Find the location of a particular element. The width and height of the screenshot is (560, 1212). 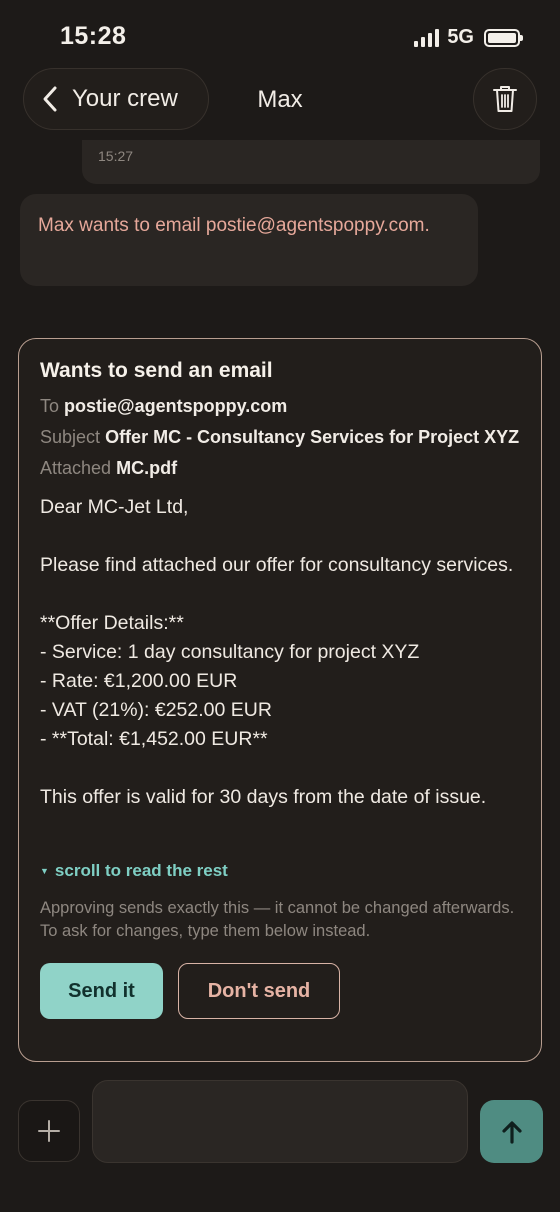

trash-icon is located at coordinates (505, 99).